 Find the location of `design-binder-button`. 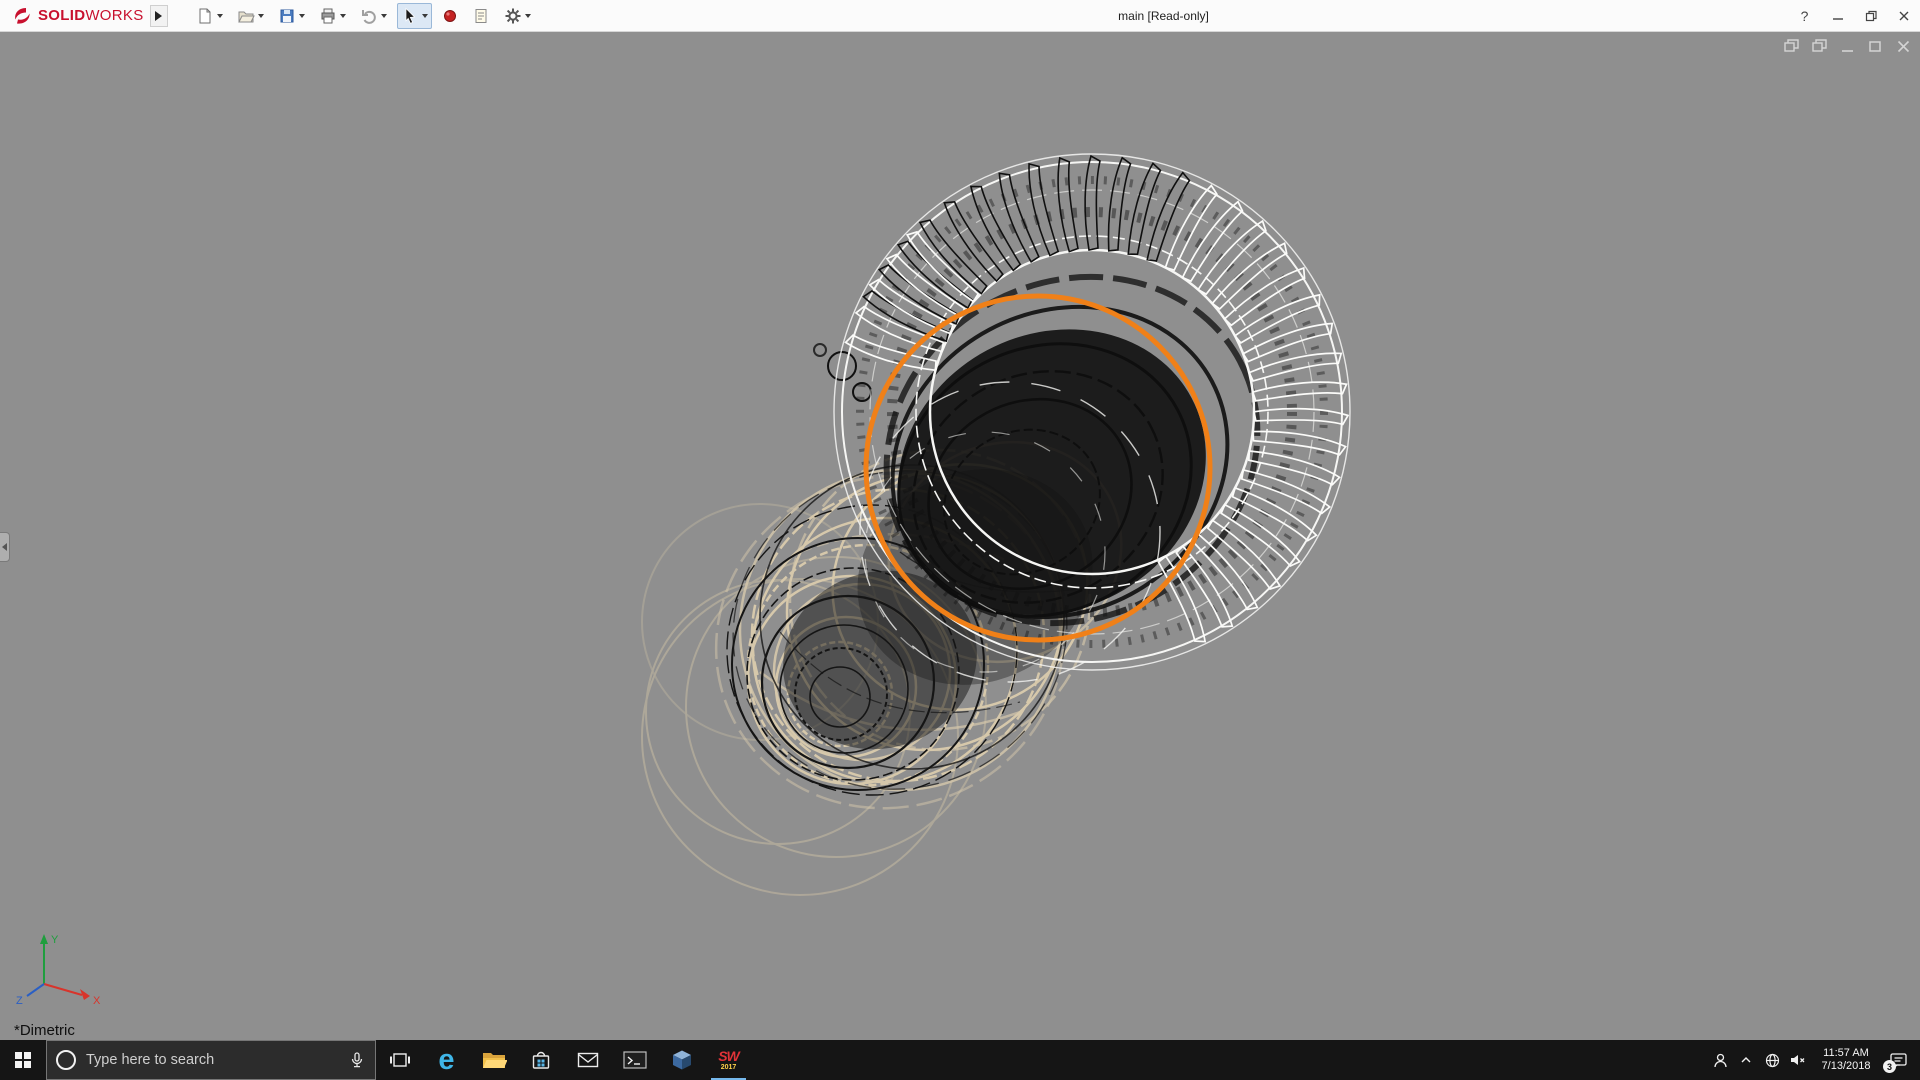

design-binder-button is located at coordinates (481, 16).